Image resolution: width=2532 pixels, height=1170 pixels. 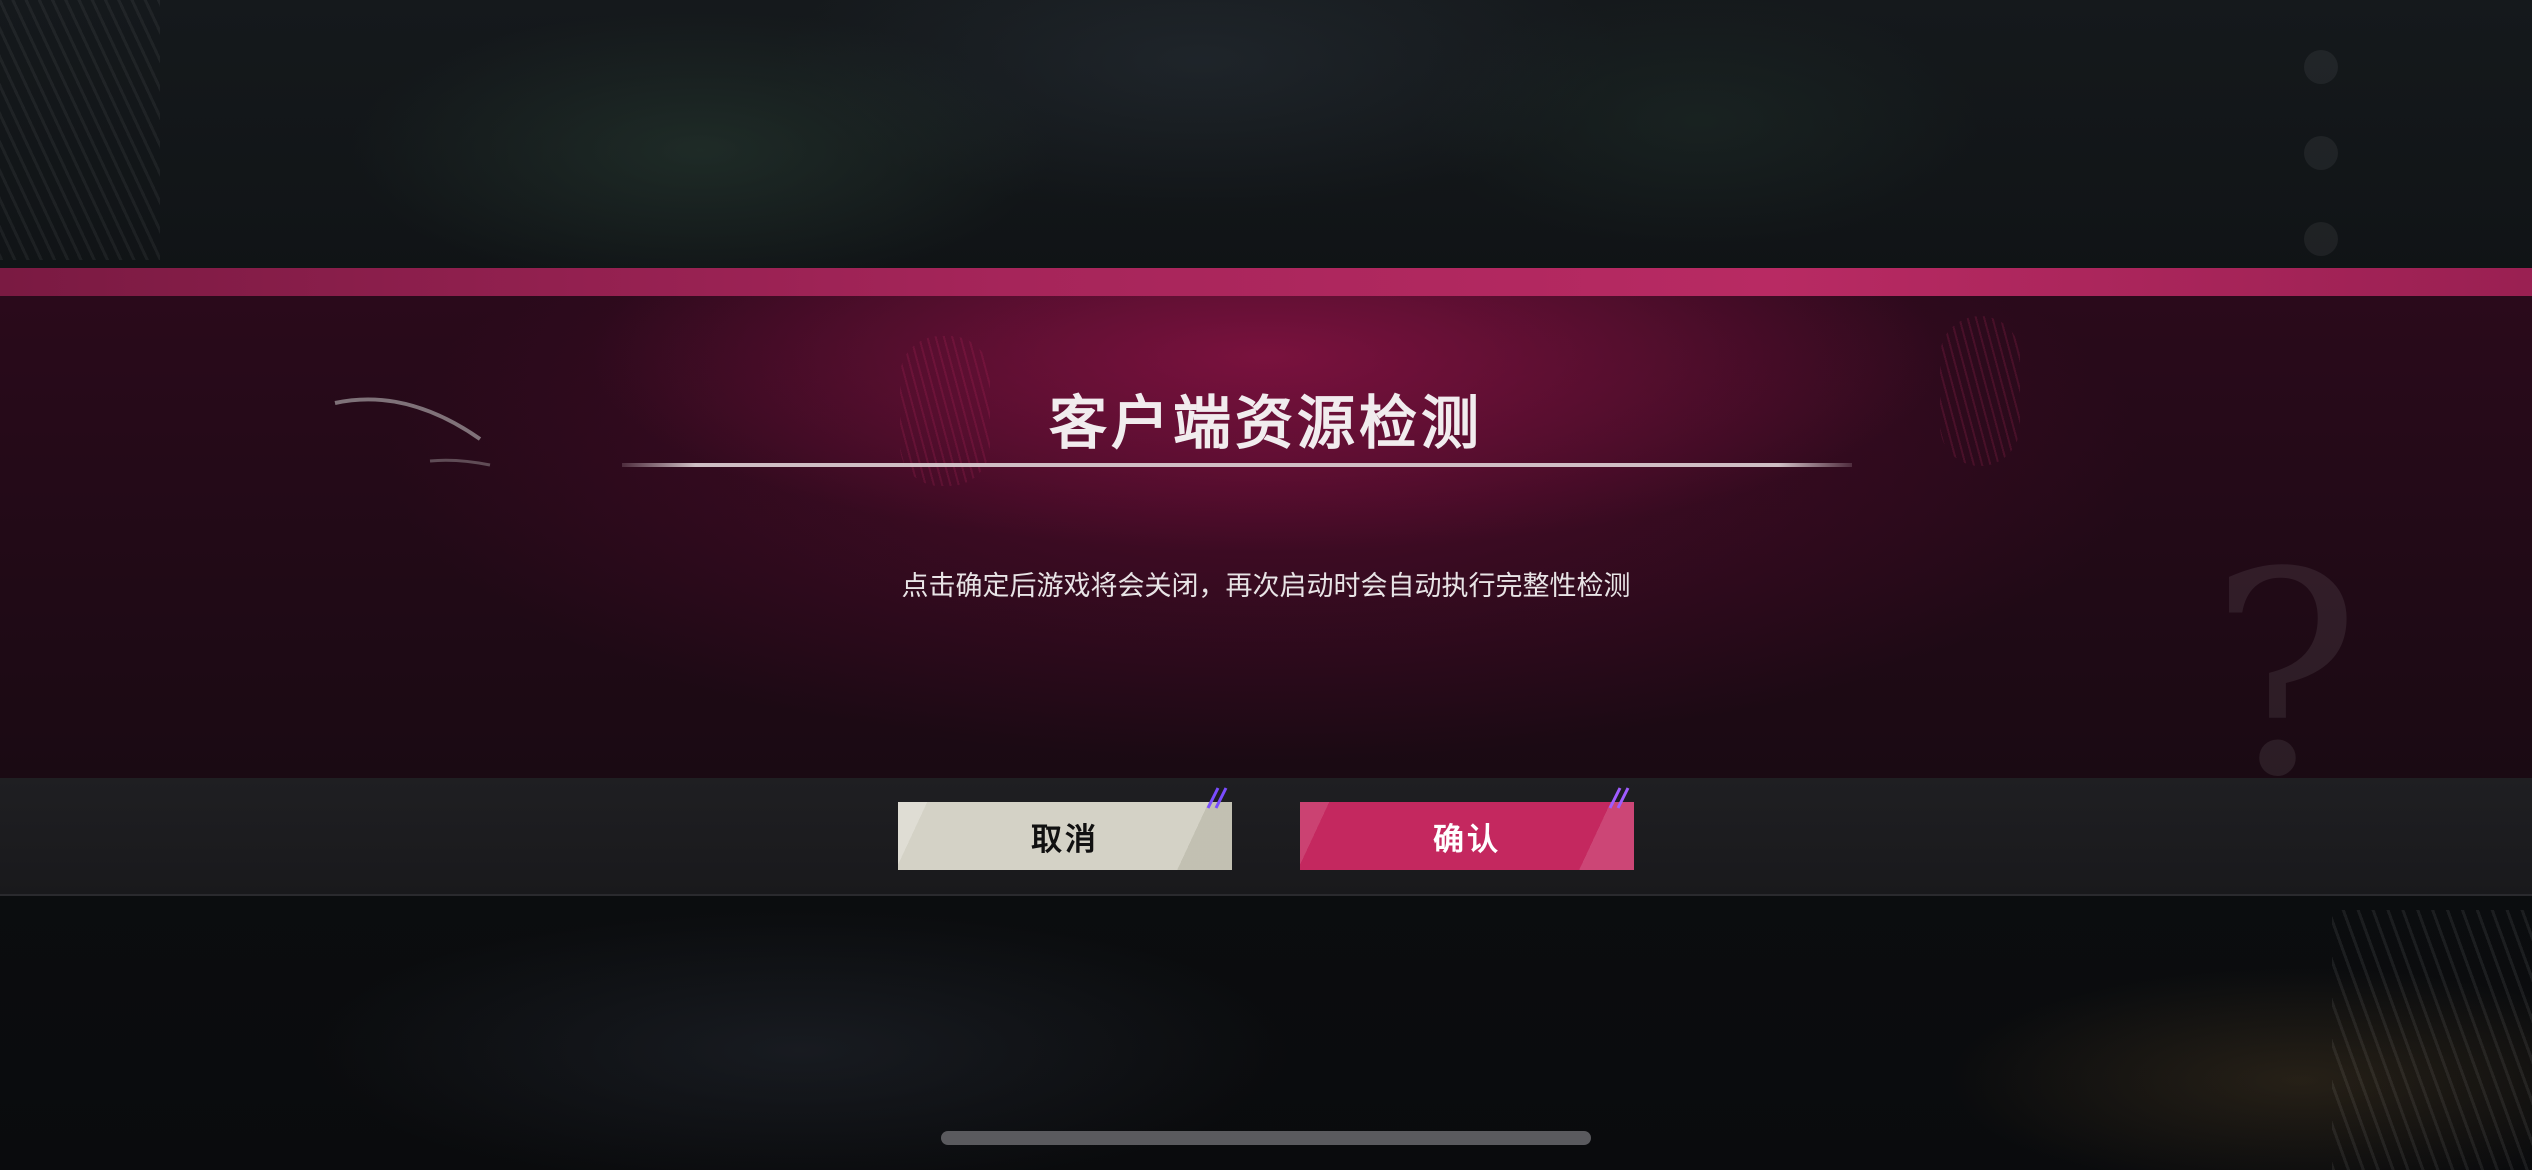 What do you see at coordinates (1237, 465) in the screenshot?
I see `title-divider` at bounding box center [1237, 465].